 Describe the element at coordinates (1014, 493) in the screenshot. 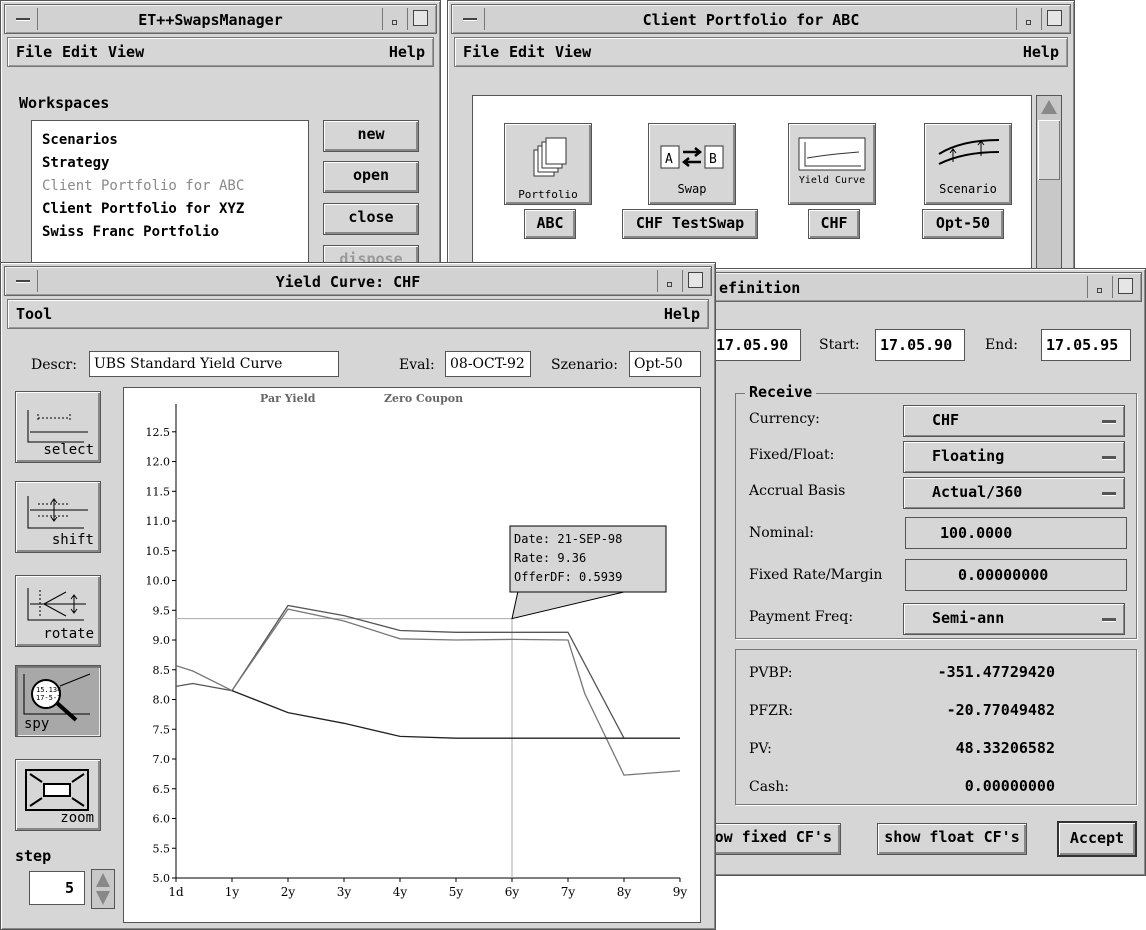

I see `accrual-basis-select: Actual/360` at that location.